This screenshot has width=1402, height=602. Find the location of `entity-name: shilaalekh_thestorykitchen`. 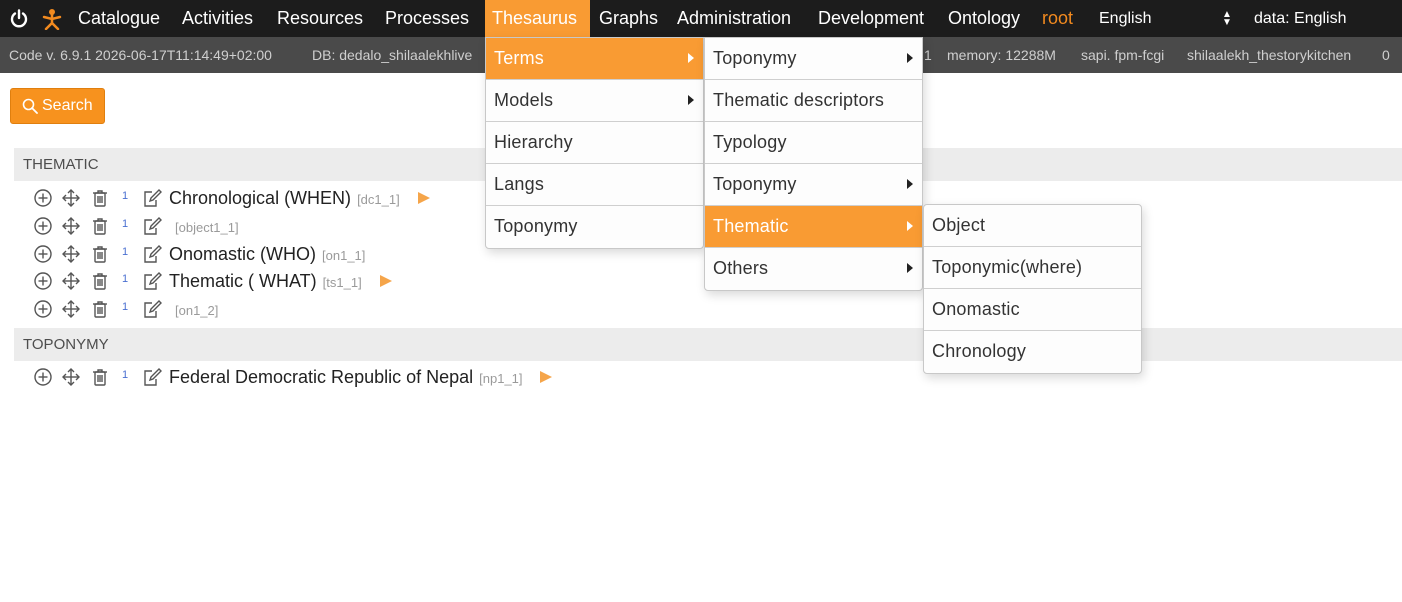

entity-name: shilaalekh_thestorykitchen is located at coordinates (1269, 55).